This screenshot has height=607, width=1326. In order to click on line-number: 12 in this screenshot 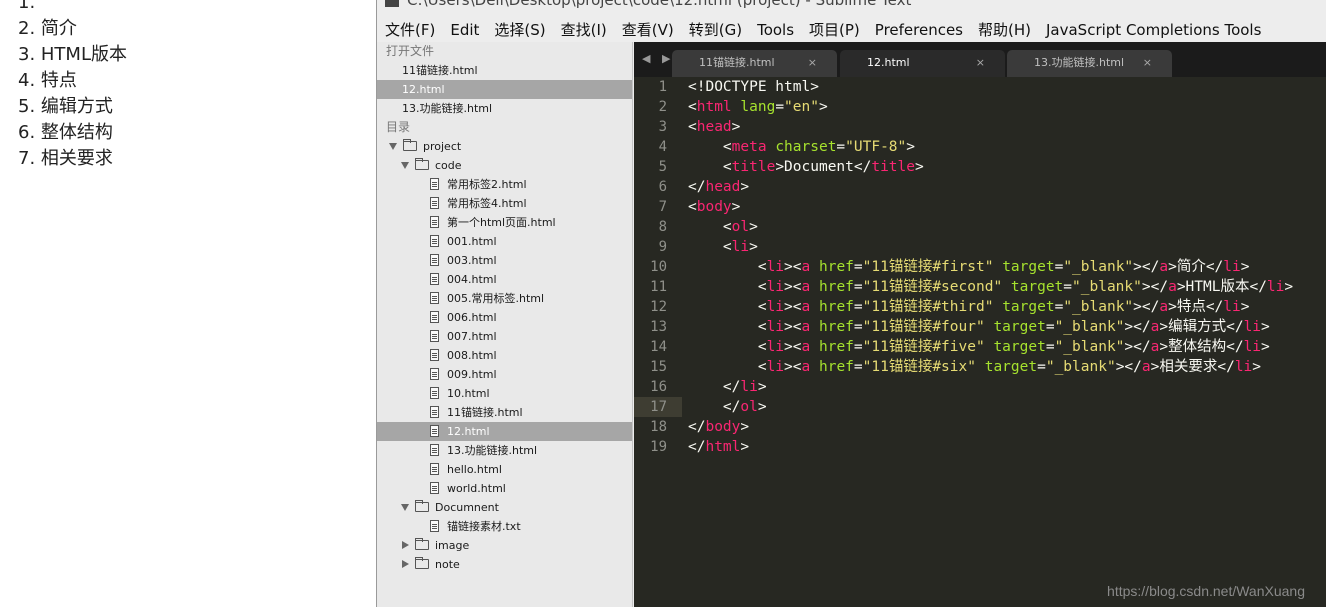, I will do `click(658, 307)`.